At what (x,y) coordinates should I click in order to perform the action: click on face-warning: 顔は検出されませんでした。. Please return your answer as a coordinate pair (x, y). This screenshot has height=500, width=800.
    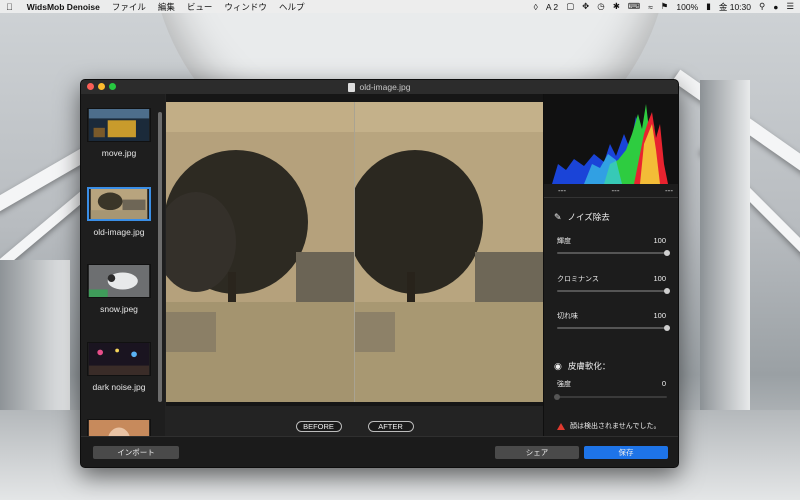
    Looking at the image, I should click on (608, 426).